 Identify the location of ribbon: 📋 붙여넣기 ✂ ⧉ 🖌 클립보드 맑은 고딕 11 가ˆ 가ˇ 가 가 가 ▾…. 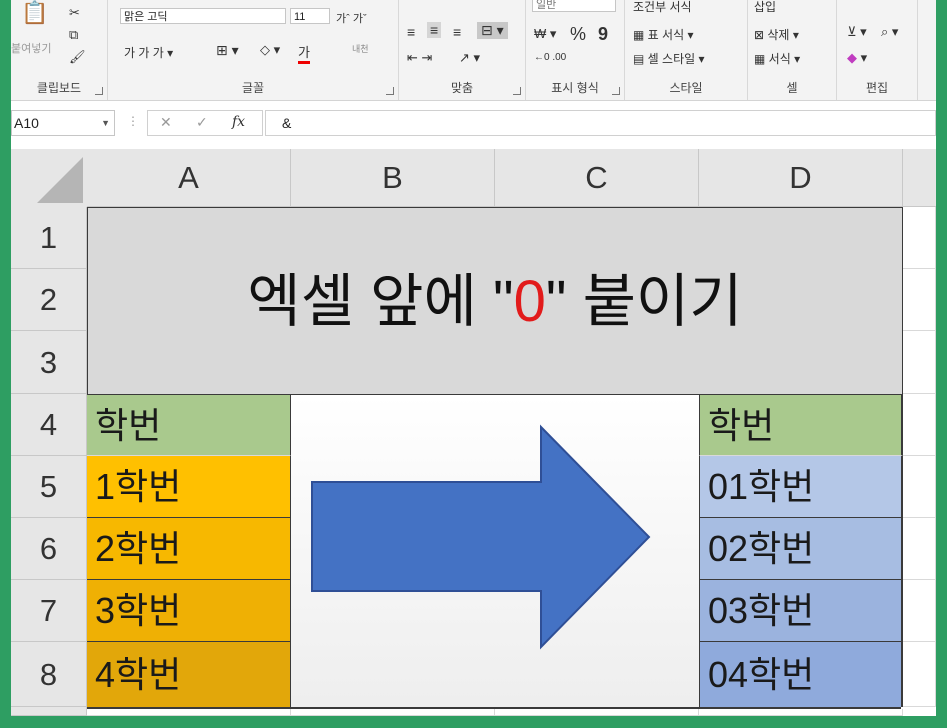
(473, 50).